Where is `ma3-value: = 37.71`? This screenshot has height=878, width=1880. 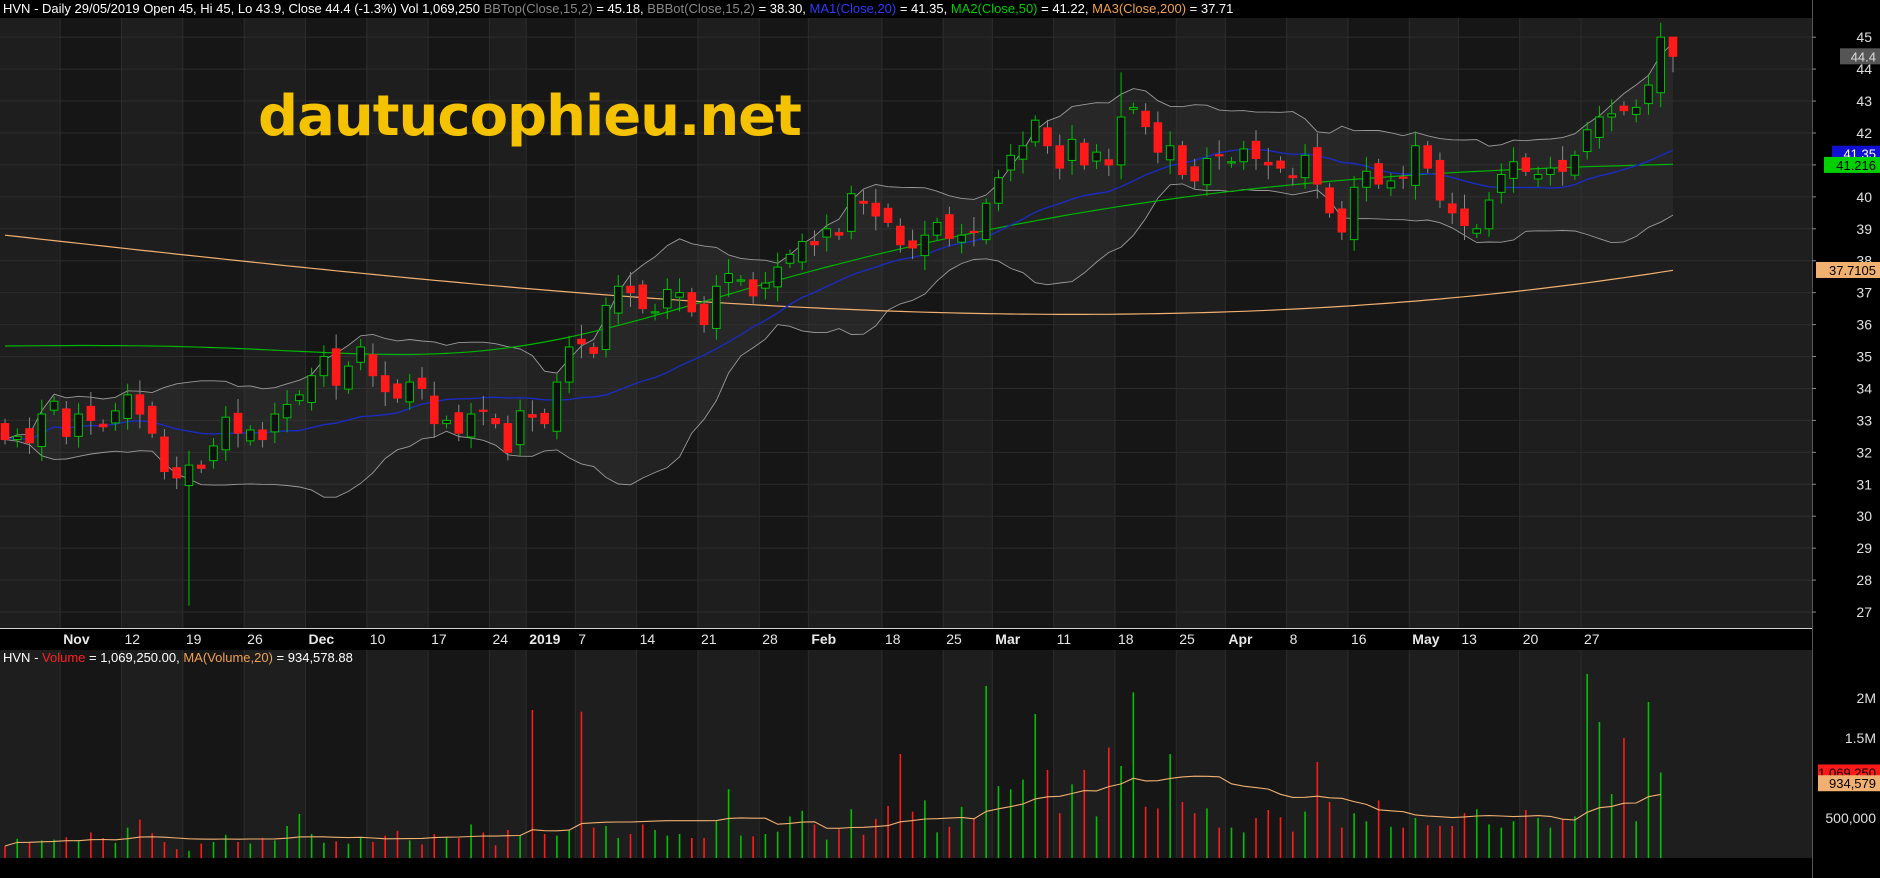 ma3-value: = 37.71 is located at coordinates (1210, 8).